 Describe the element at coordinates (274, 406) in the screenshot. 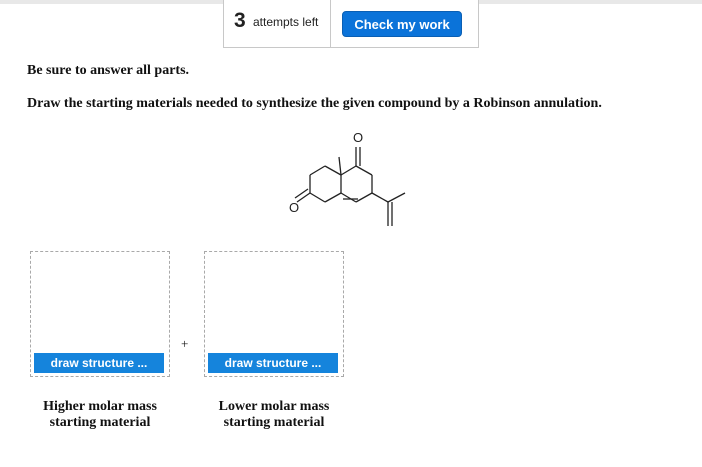

I see `right-caption-line1: Lower molar mass` at that location.